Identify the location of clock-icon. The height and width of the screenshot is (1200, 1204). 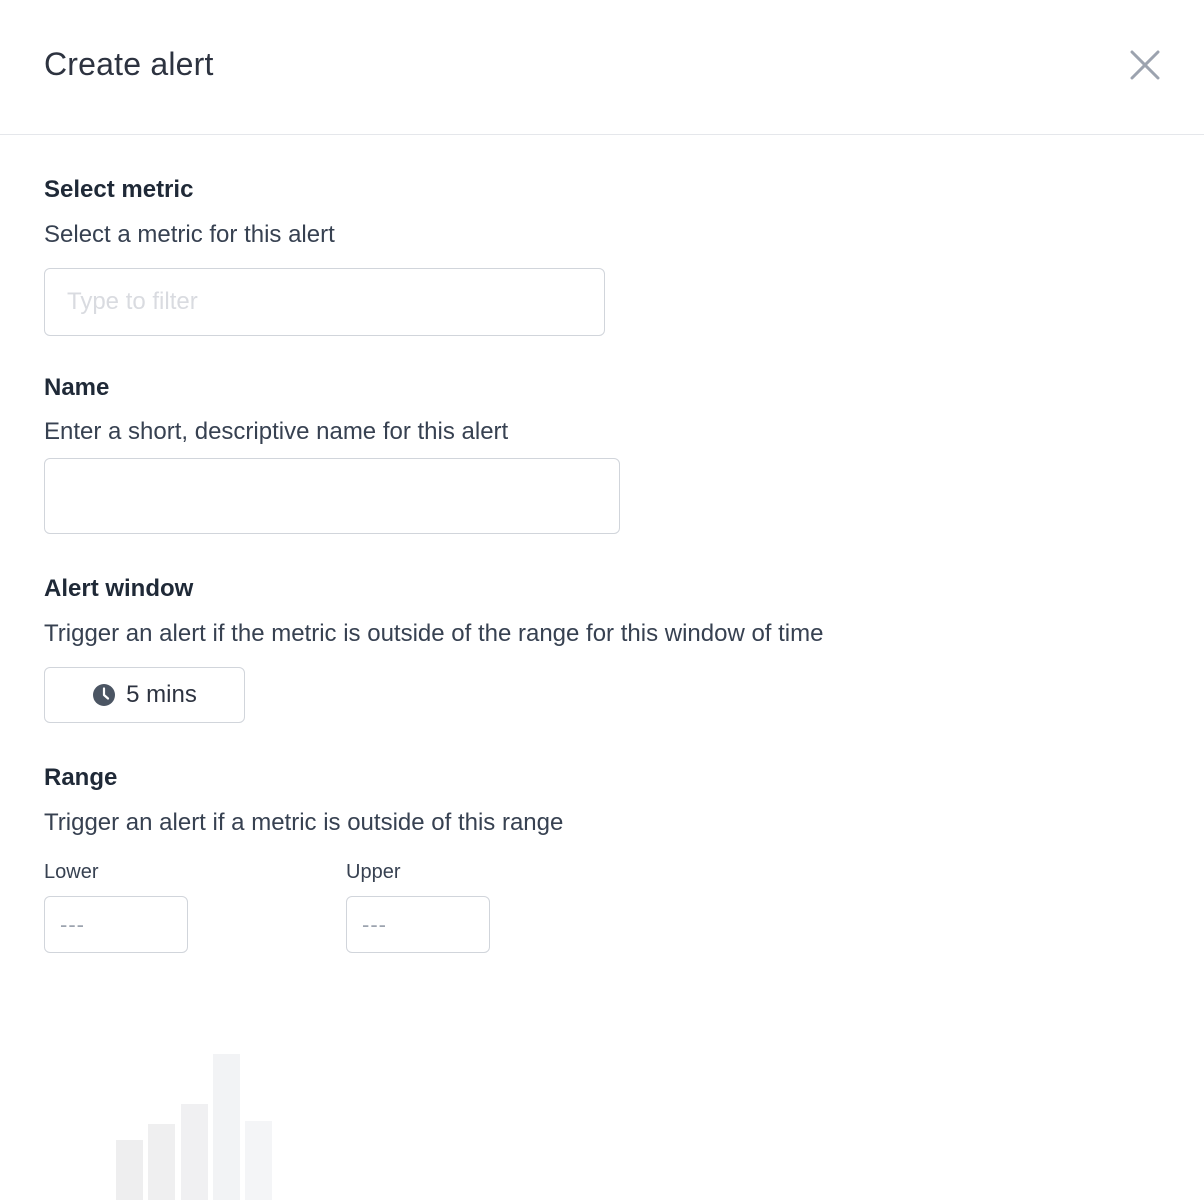
(104, 695).